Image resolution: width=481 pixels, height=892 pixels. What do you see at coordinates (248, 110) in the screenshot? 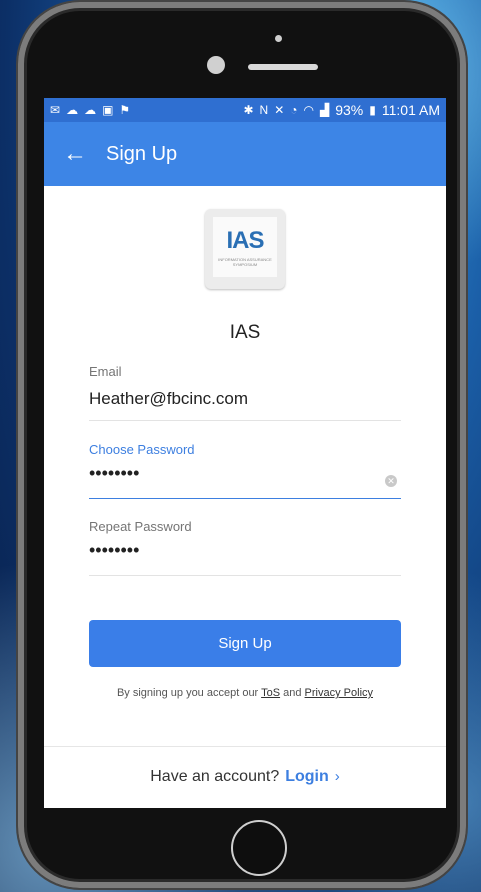
I see `bluetooth-icon: ✱` at bounding box center [248, 110].